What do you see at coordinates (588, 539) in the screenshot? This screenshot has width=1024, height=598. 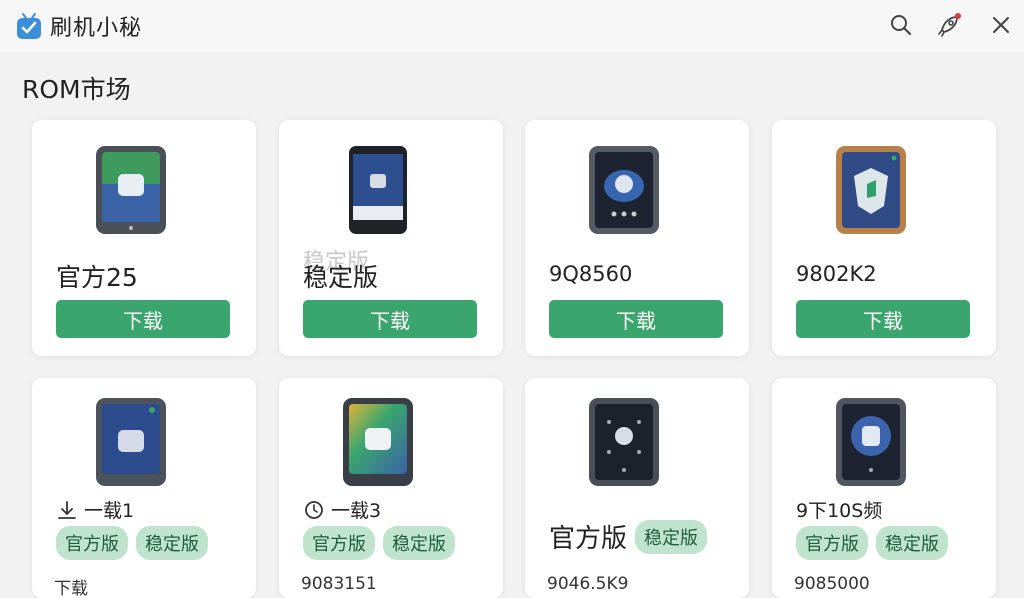 I see `rom-title: 官方版` at bounding box center [588, 539].